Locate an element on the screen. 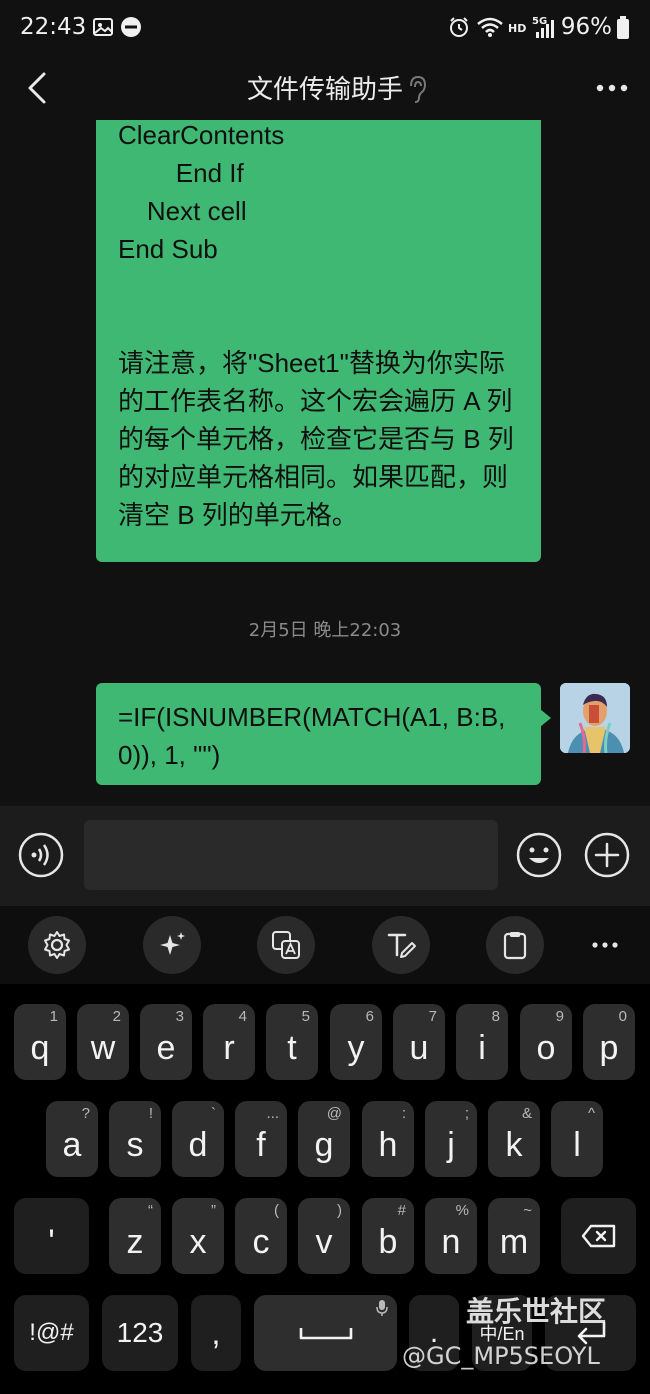 This screenshot has width=650, height=1394. key-p: 0p is located at coordinates (609, 1042).